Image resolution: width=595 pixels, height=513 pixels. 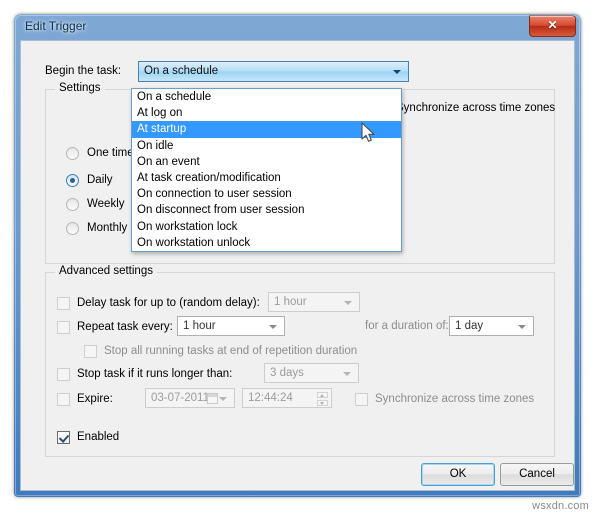 What do you see at coordinates (72, 228) in the screenshot?
I see `radio-monthly-indicator` at bounding box center [72, 228].